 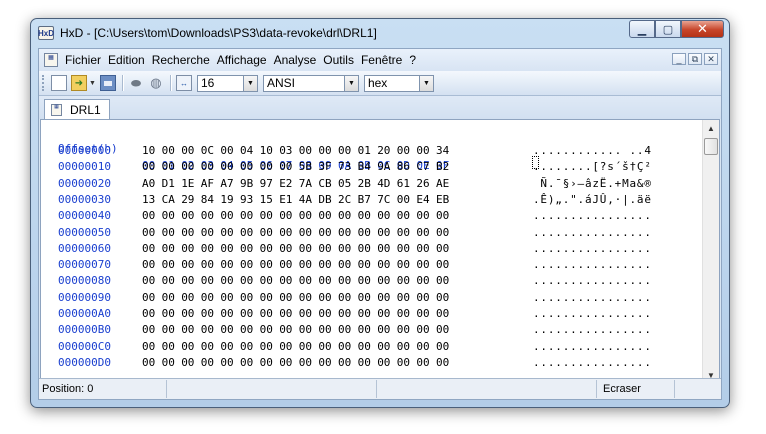 What do you see at coordinates (126, 60) in the screenshot?
I see `menu-edition: Edition` at bounding box center [126, 60].